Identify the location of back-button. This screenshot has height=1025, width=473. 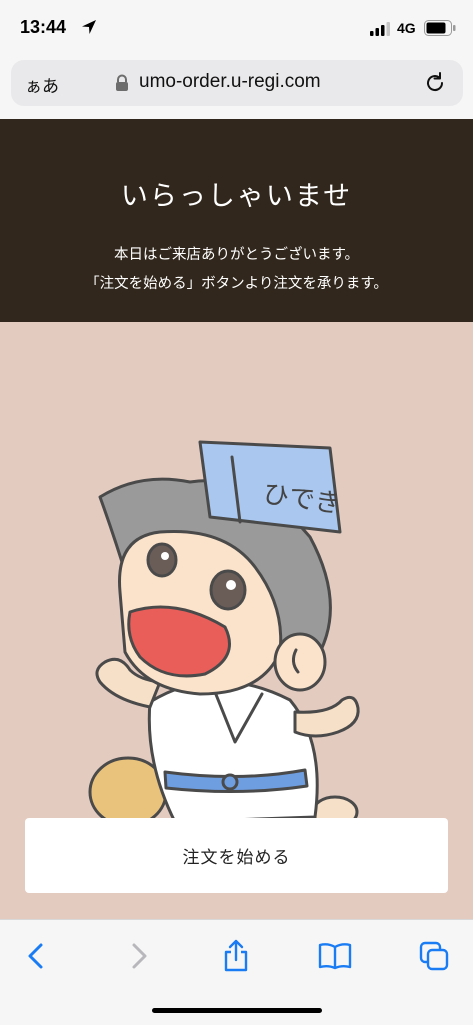
(37, 956).